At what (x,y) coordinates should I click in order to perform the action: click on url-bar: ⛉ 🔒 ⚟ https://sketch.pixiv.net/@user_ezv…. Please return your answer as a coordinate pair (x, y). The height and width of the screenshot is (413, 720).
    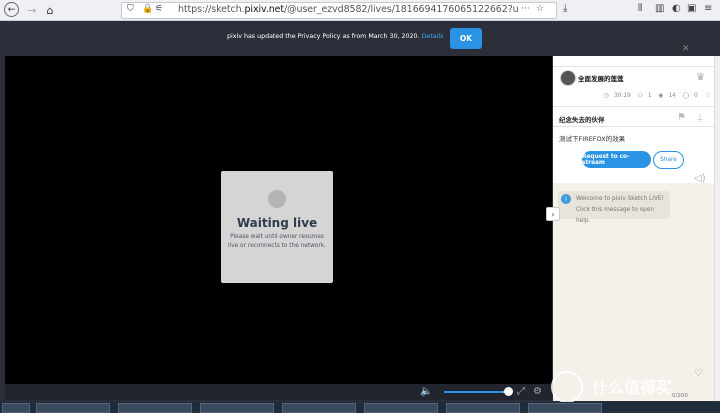
    Looking at the image, I should click on (339, 10).